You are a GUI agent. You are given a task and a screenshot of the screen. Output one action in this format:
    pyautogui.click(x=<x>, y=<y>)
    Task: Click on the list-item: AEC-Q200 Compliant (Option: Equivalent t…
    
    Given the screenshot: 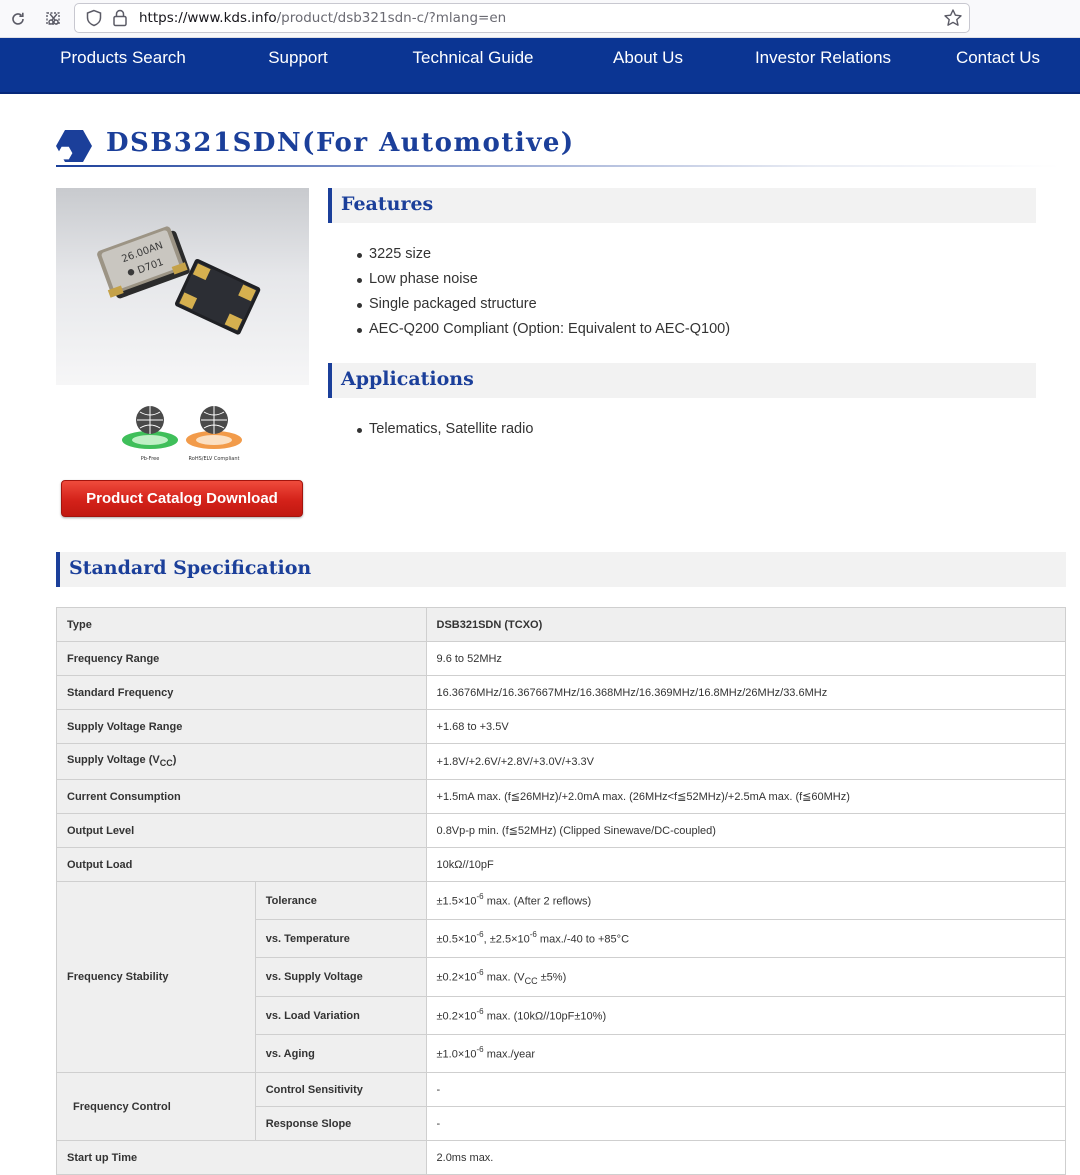 What is the action you would take?
    pyautogui.click(x=542, y=329)
    